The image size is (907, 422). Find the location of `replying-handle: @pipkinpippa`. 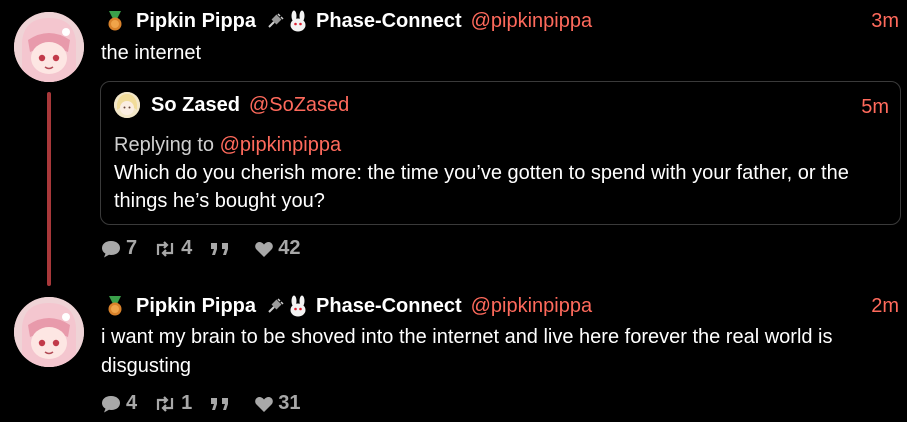

replying-handle: @pipkinpippa is located at coordinates (281, 145).